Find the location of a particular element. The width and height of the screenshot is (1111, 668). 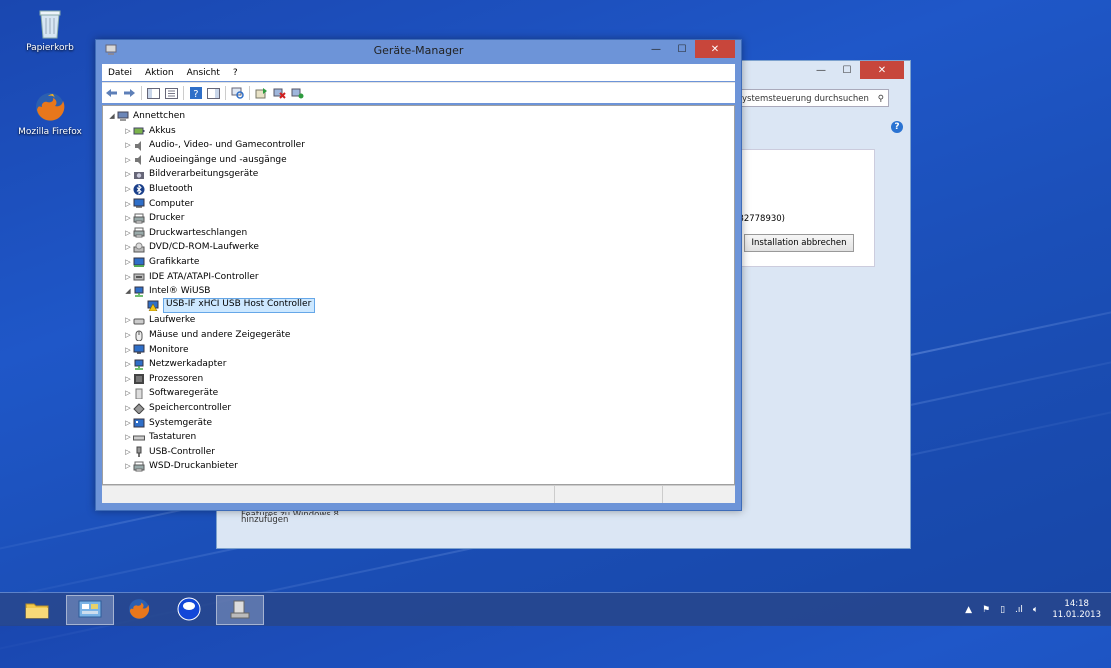

taskbar-firefox-button is located at coordinates (139, 609).